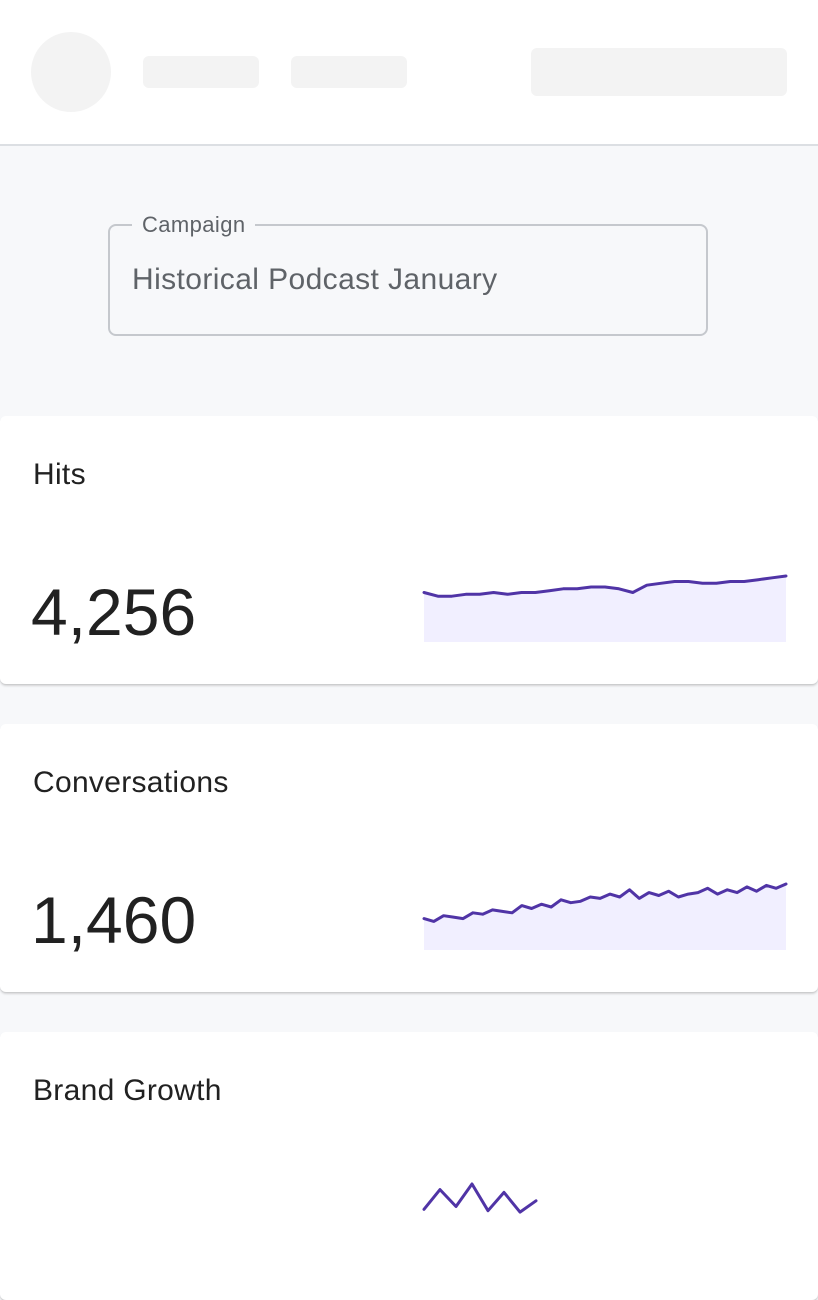 The width and height of the screenshot is (818, 1300). I want to click on metric-value: 4,256, so click(114, 612).